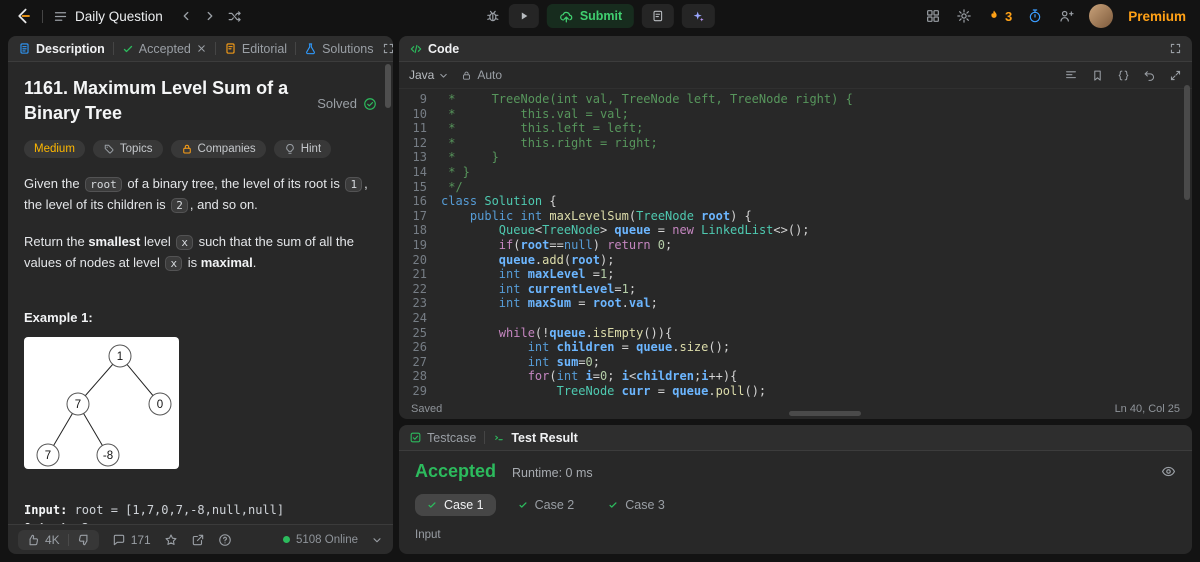  Describe the element at coordinates (225, 540) in the screenshot. I see `feedback-question-icon` at that location.